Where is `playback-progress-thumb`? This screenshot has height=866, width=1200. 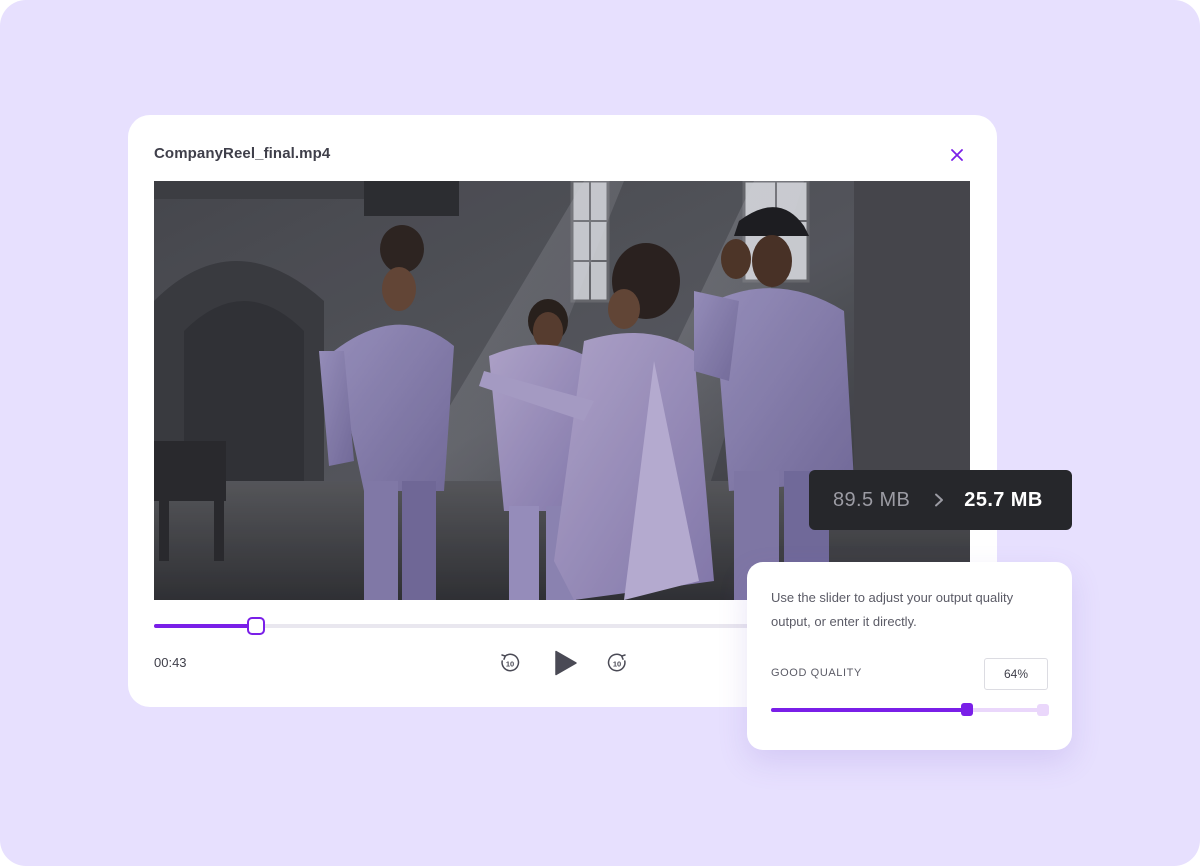
playback-progress-thumb is located at coordinates (256, 626).